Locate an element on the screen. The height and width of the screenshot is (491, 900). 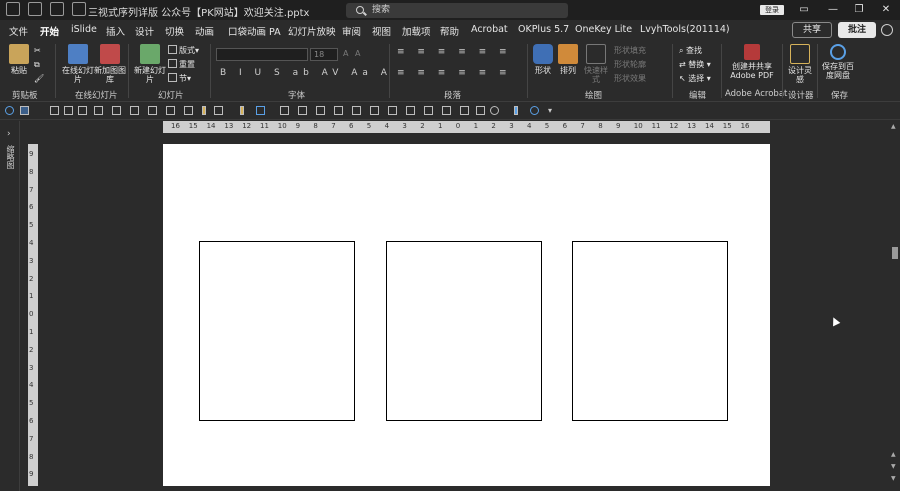
replace-button: ⇄ 替换 ▾ is located at coordinates (695, 64).